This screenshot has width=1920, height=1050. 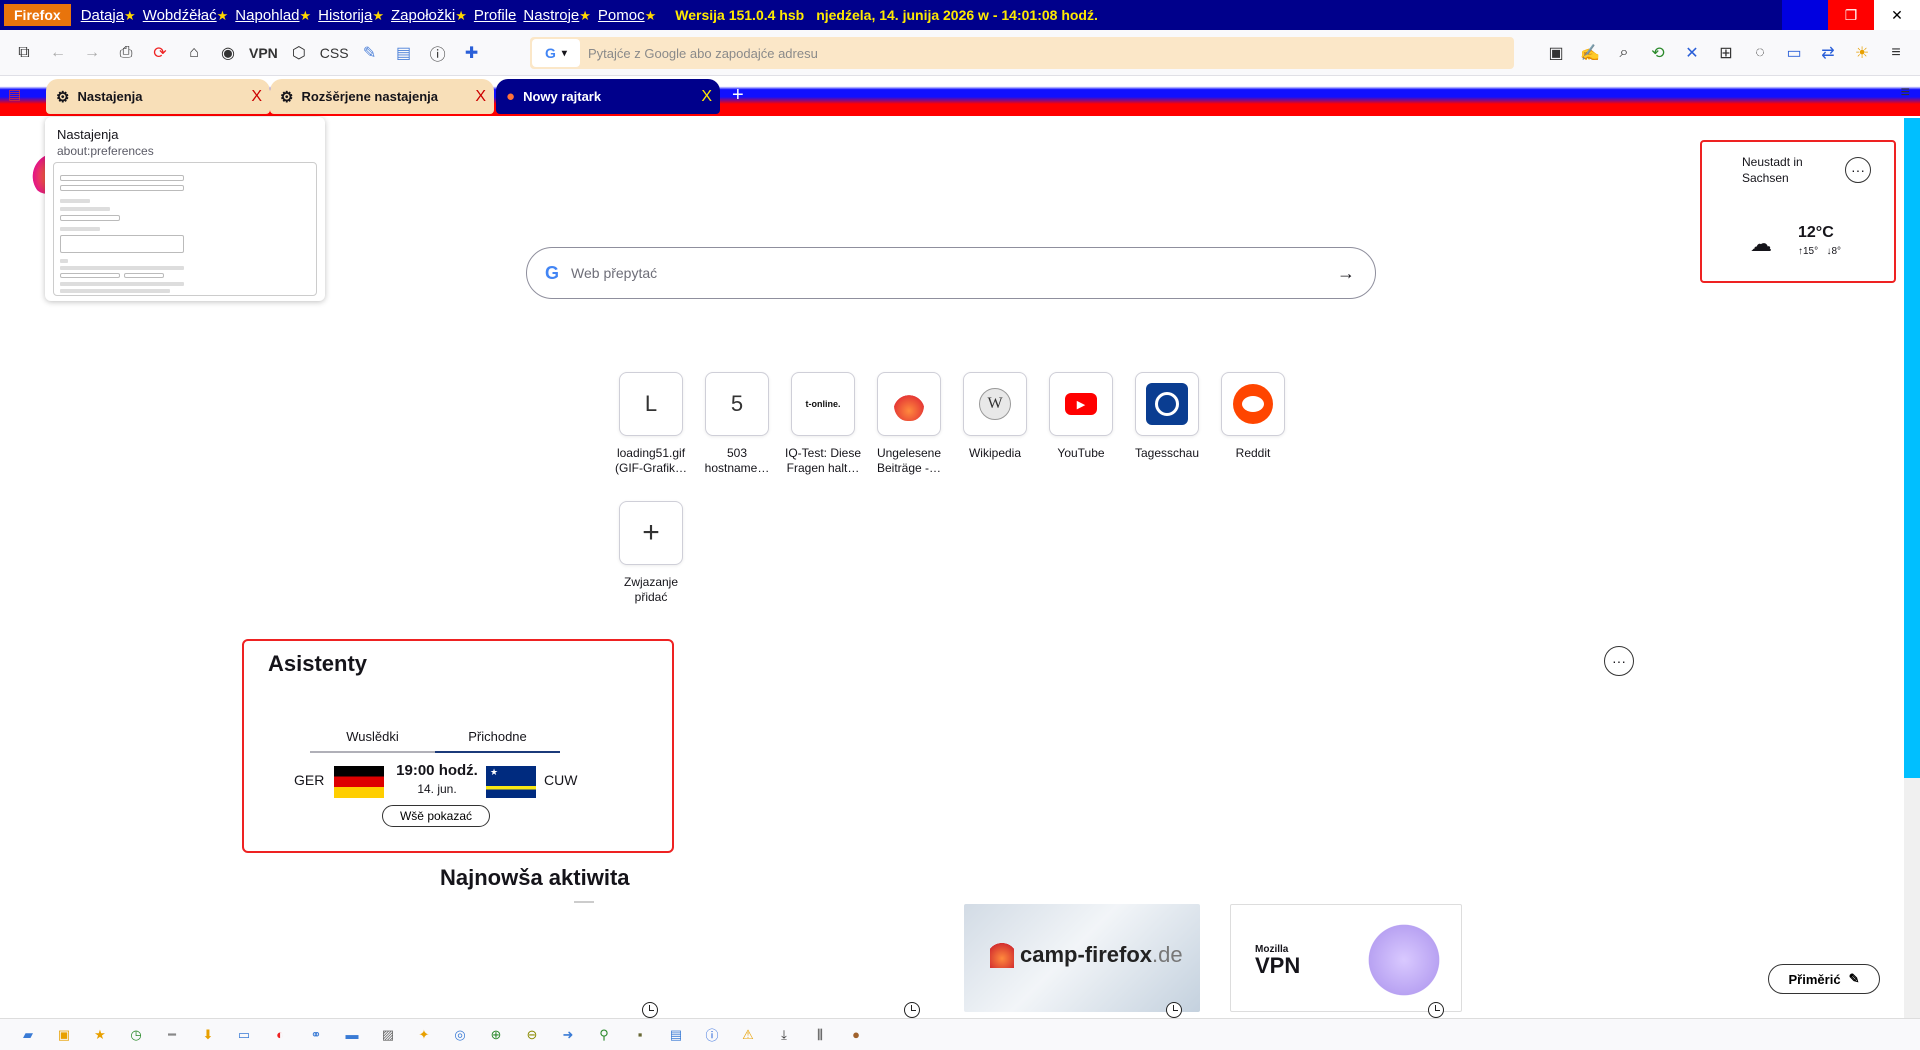 I want to click on extensions-icon: ⬡, so click(x=299, y=53).